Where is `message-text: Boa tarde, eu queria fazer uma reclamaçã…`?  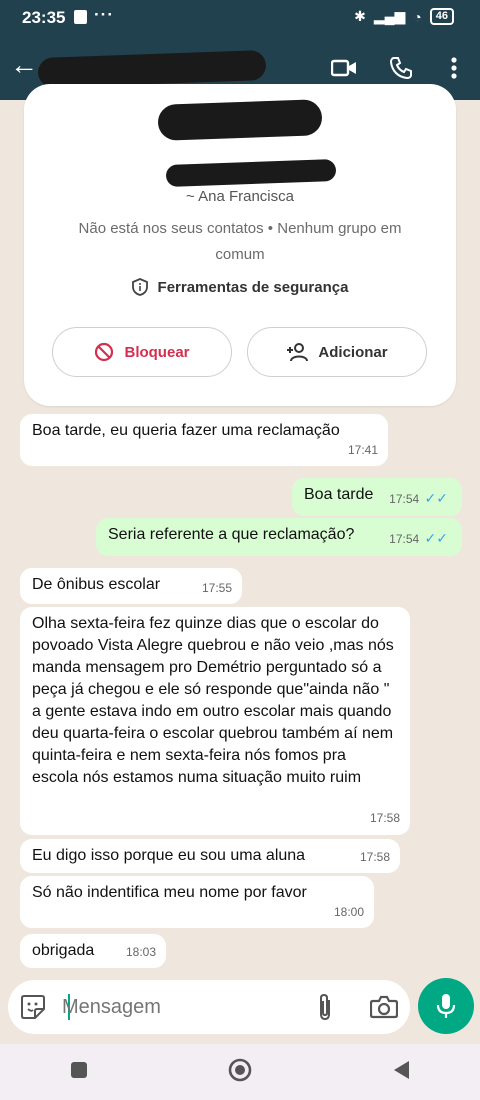
message-text: Boa tarde, eu queria fazer uma reclamaçã… is located at coordinates (186, 430).